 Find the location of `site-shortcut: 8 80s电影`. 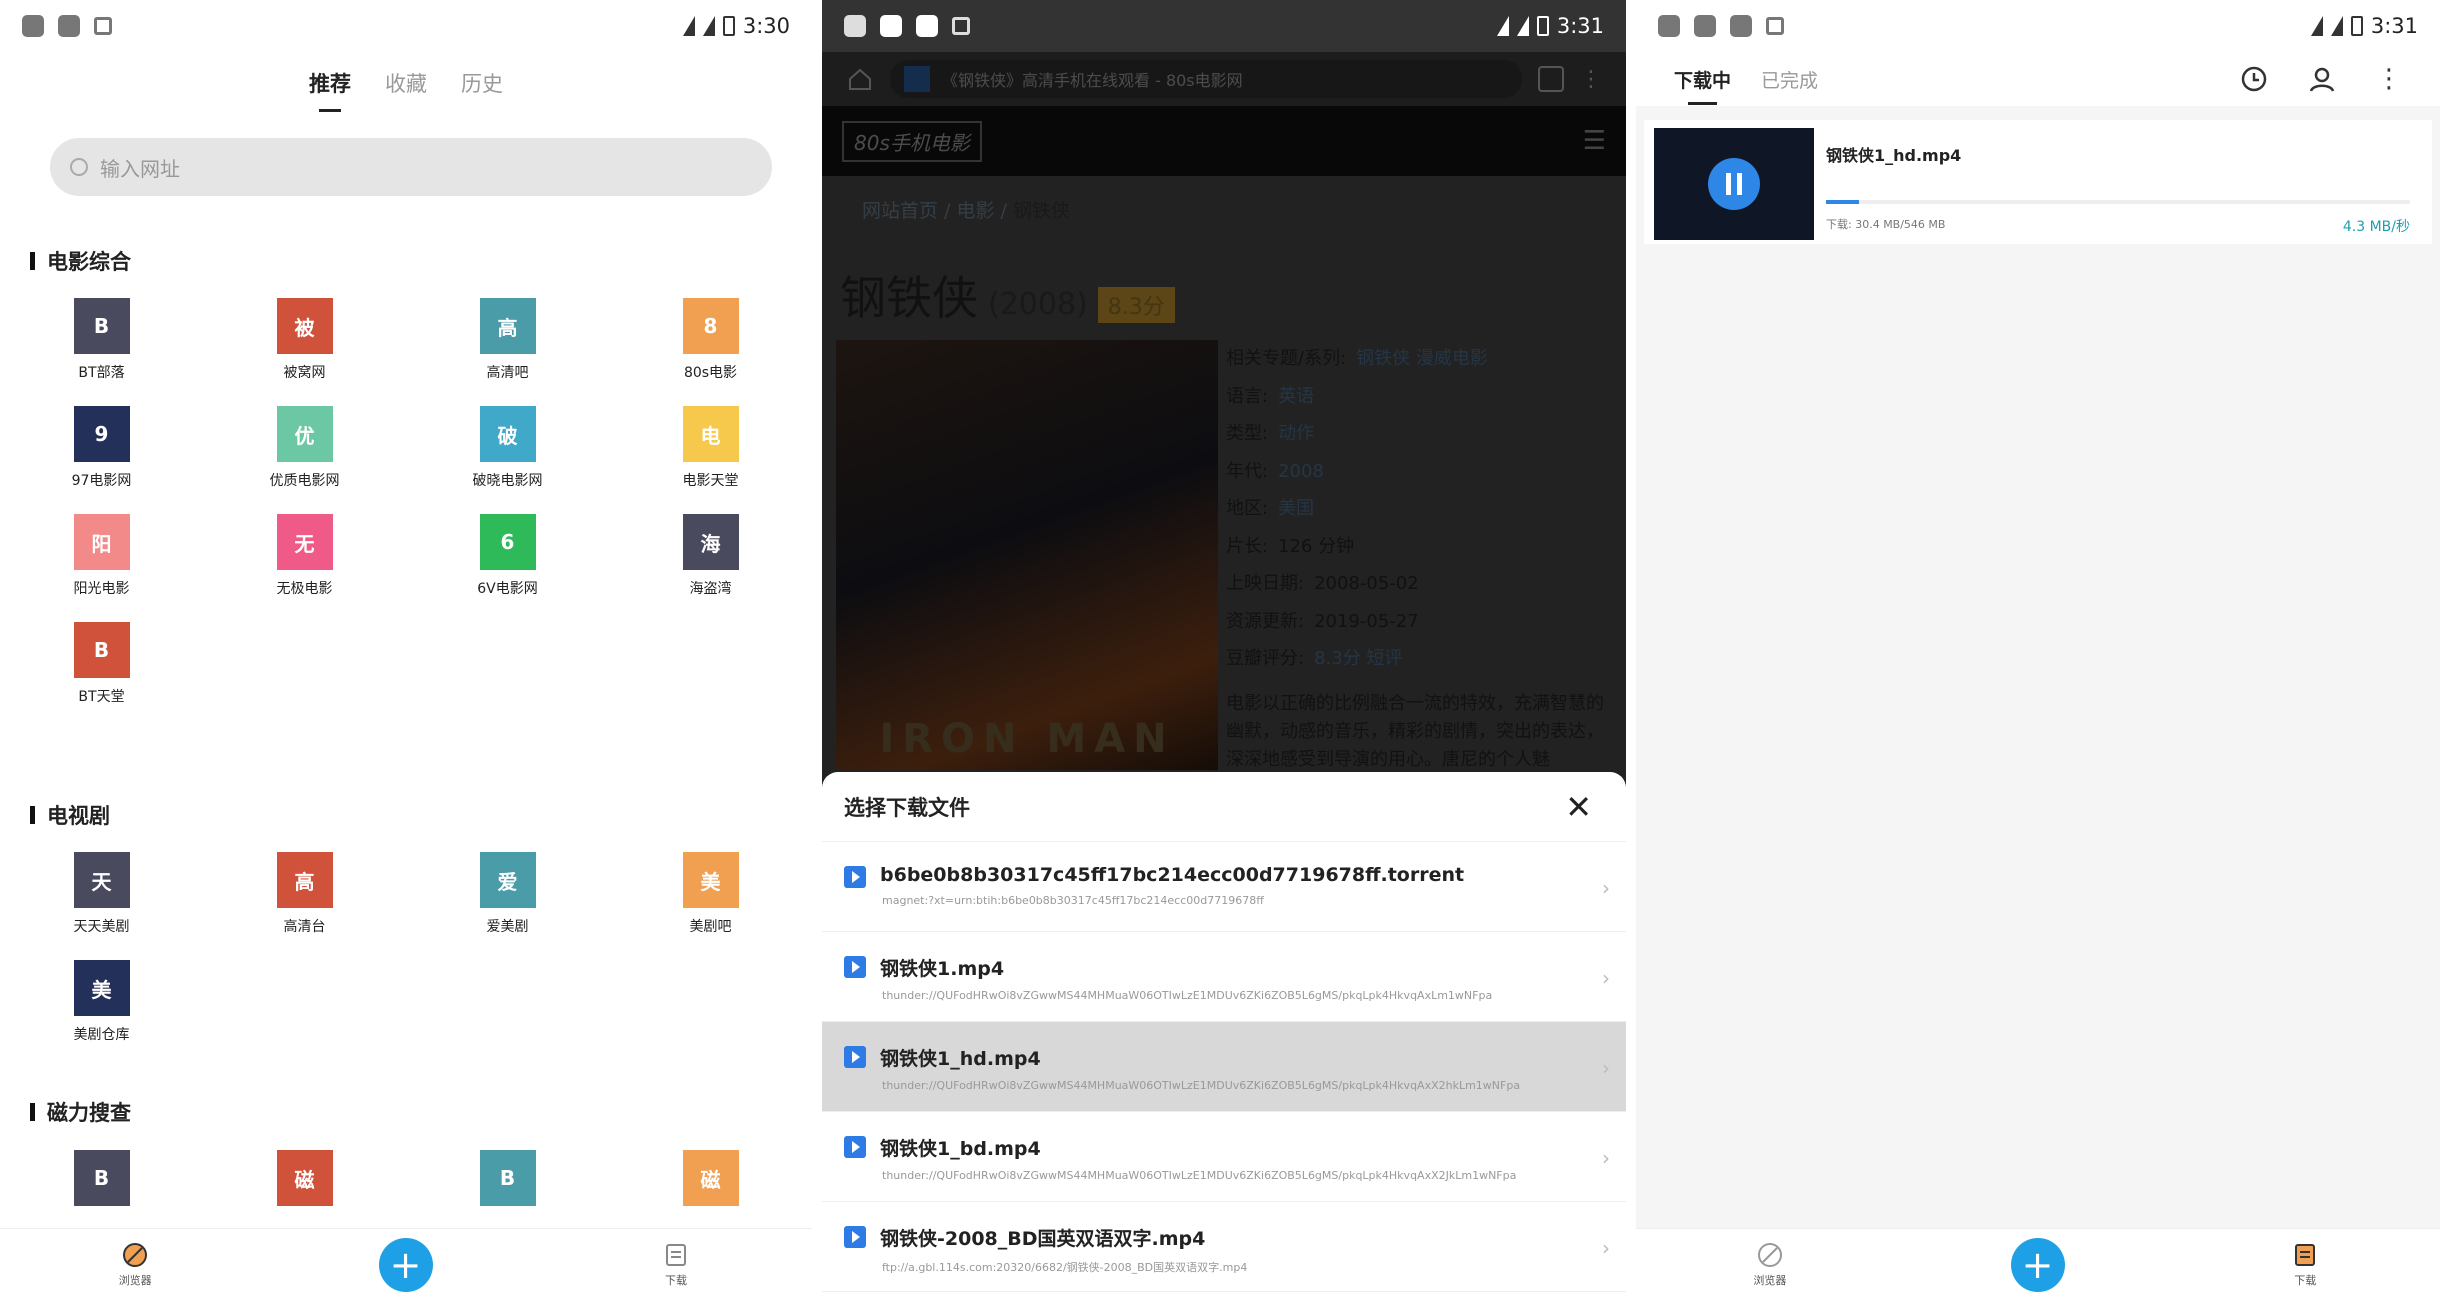

site-shortcut: 8 80s电影 is located at coordinates (710, 340).